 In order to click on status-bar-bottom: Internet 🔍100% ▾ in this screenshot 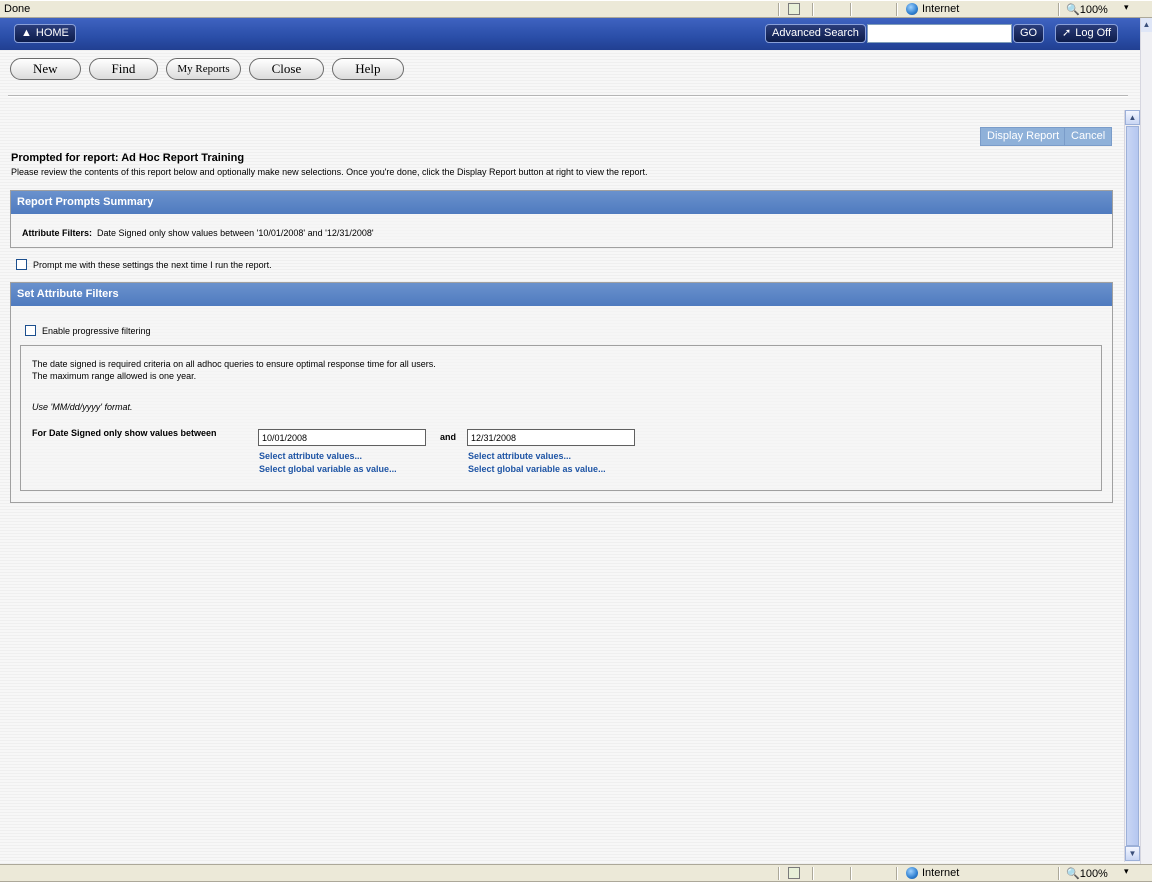, I will do `click(576, 873)`.